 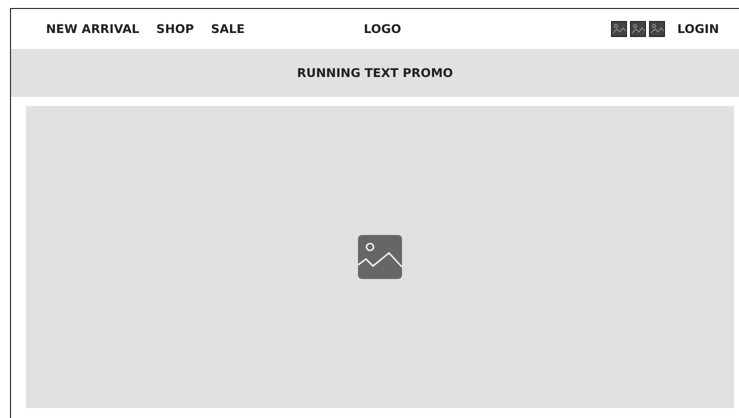 What do you see at coordinates (93, 29) in the screenshot?
I see `nav-link: NEW ARRIVAL` at bounding box center [93, 29].